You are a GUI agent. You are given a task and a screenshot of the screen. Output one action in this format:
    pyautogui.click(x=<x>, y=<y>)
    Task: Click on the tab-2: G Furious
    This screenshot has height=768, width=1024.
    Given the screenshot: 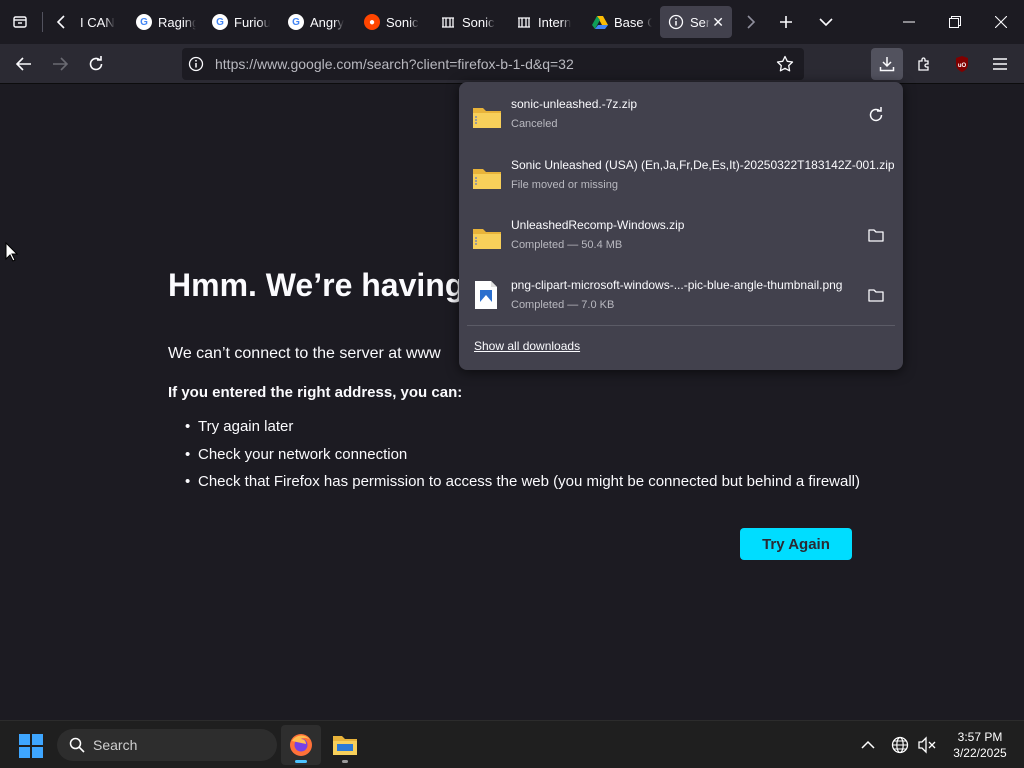 What is the action you would take?
    pyautogui.click(x=241, y=22)
    